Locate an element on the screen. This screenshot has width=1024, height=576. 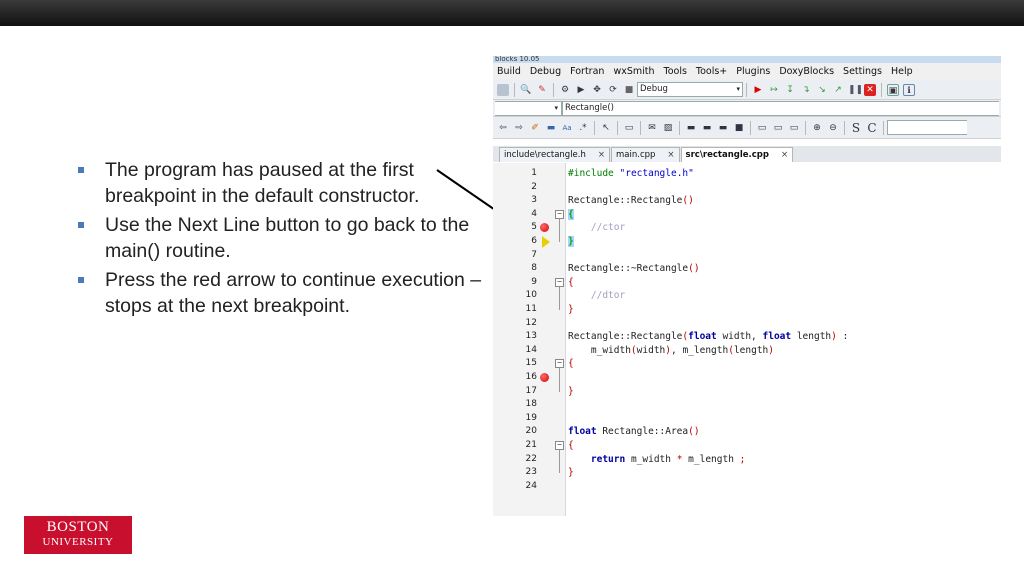
search-input is located at coordinates (927, 127).